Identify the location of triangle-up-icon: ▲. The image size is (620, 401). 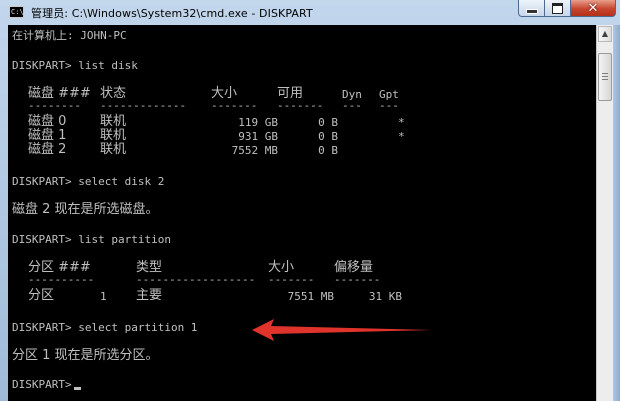
(605, 33).